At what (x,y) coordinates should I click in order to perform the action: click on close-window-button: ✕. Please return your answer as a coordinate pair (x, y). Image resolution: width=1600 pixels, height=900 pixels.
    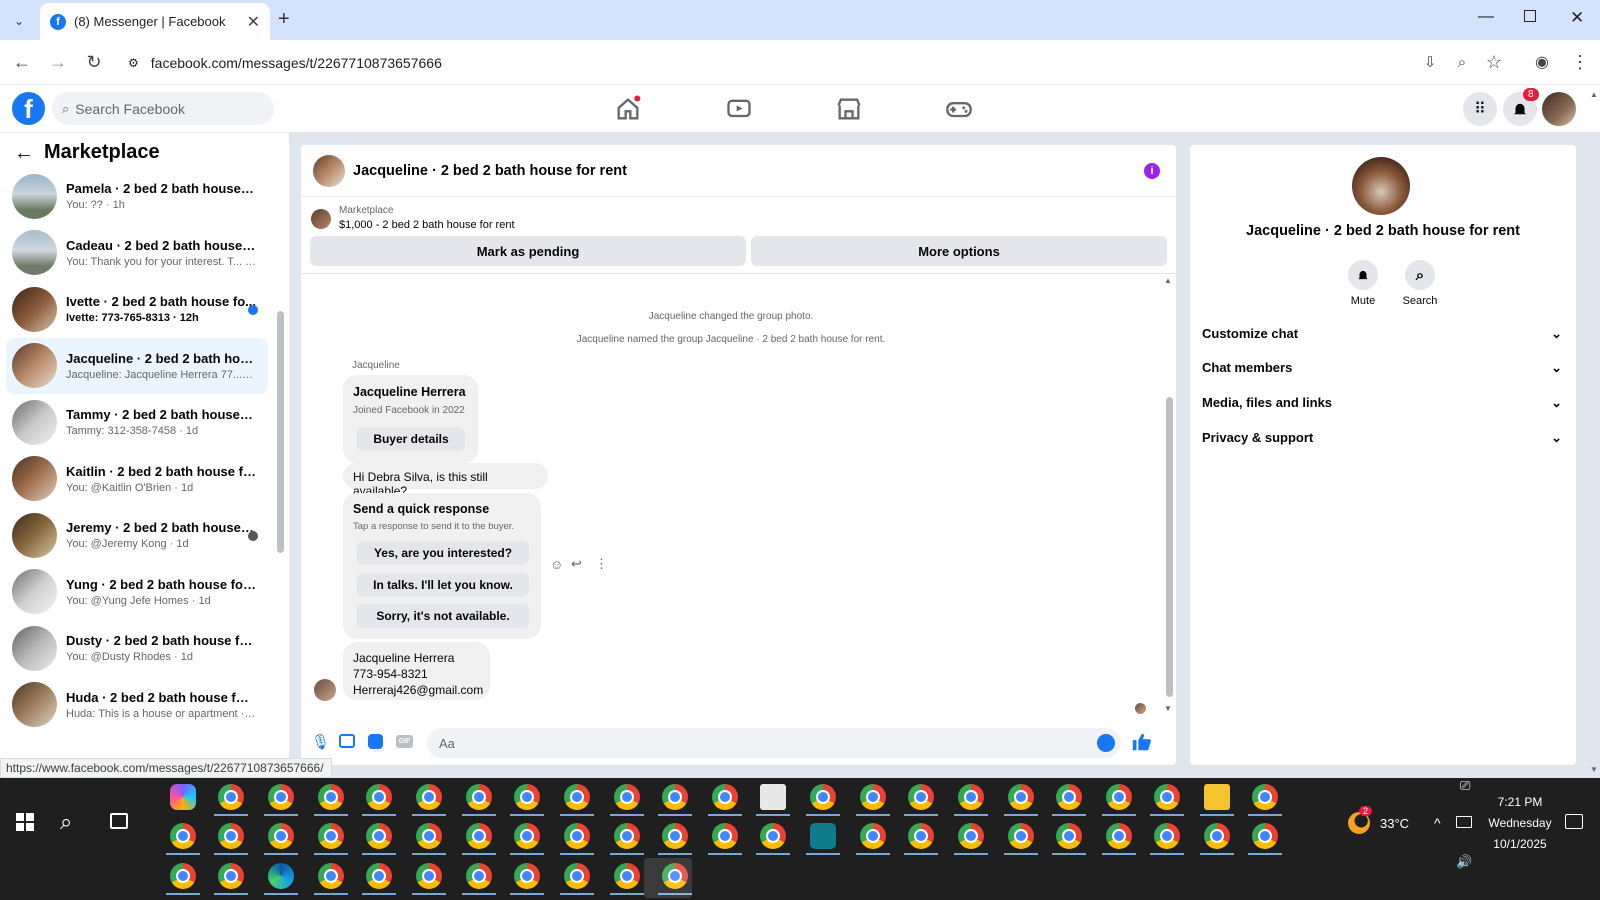
    Looking at the image, I should click on (1577, 18).